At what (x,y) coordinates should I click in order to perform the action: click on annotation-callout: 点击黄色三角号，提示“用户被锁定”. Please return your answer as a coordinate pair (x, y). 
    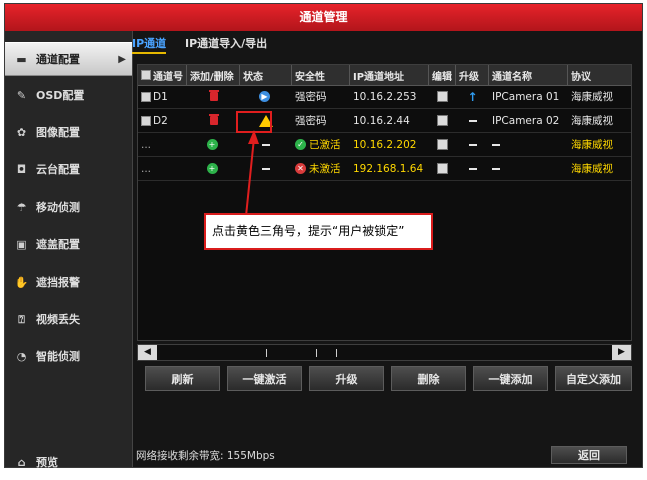
    Looking at the image, I should click on (318, 231).